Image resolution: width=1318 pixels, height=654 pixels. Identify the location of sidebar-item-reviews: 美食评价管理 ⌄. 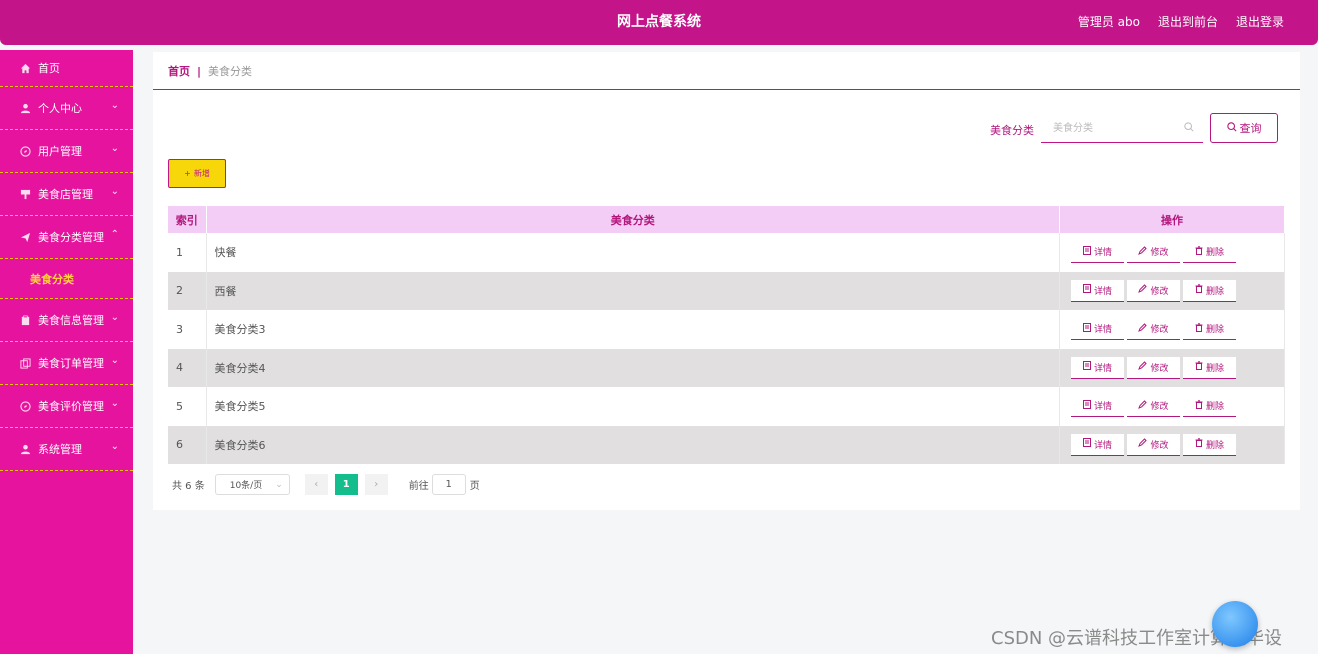
(66, 406).